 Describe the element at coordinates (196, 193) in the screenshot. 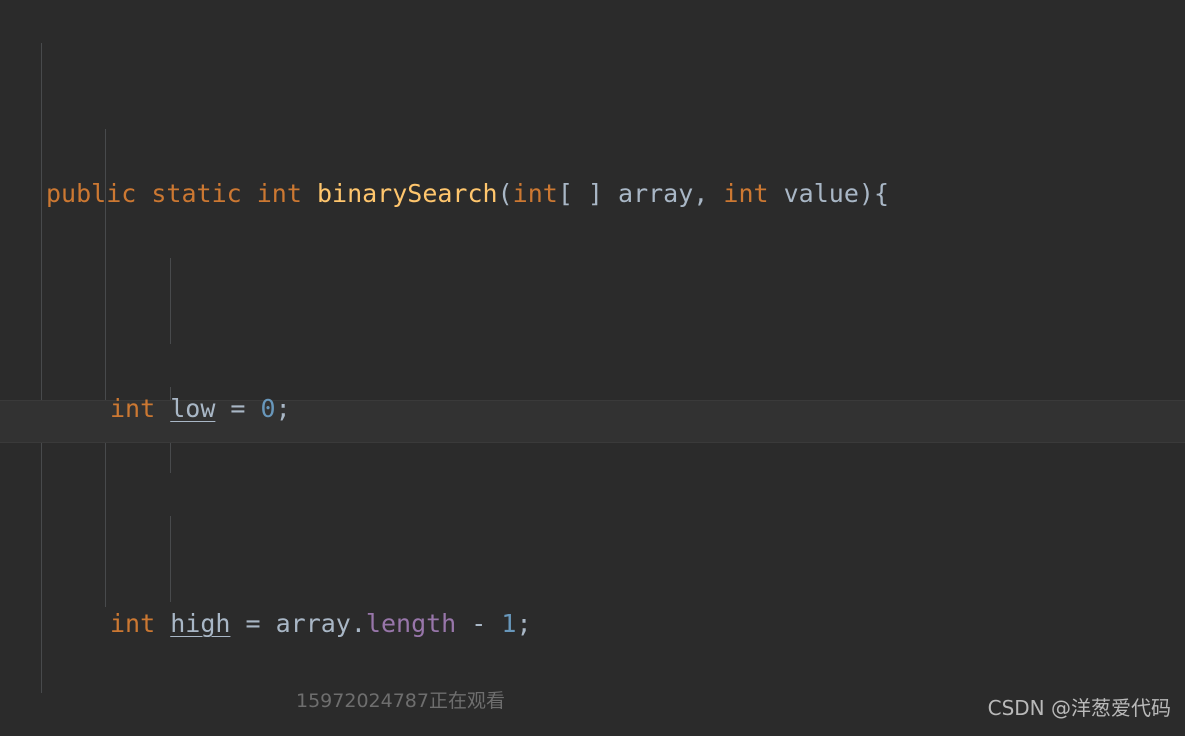

I see `keyword-static: static` at that location.